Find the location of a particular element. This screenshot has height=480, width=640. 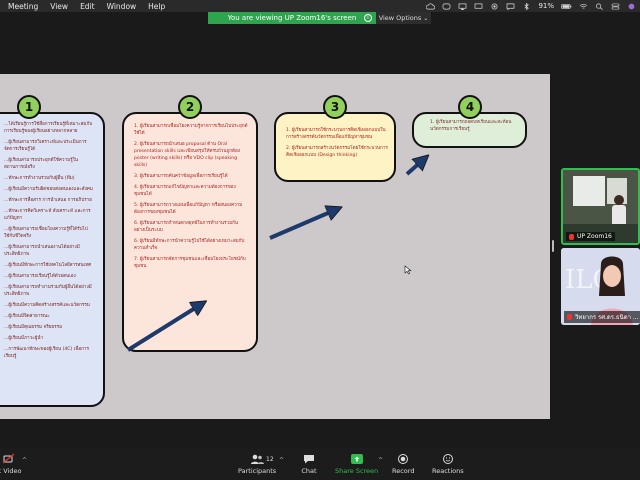

mouse-cursor-icon is located at coordinates (408, 270).